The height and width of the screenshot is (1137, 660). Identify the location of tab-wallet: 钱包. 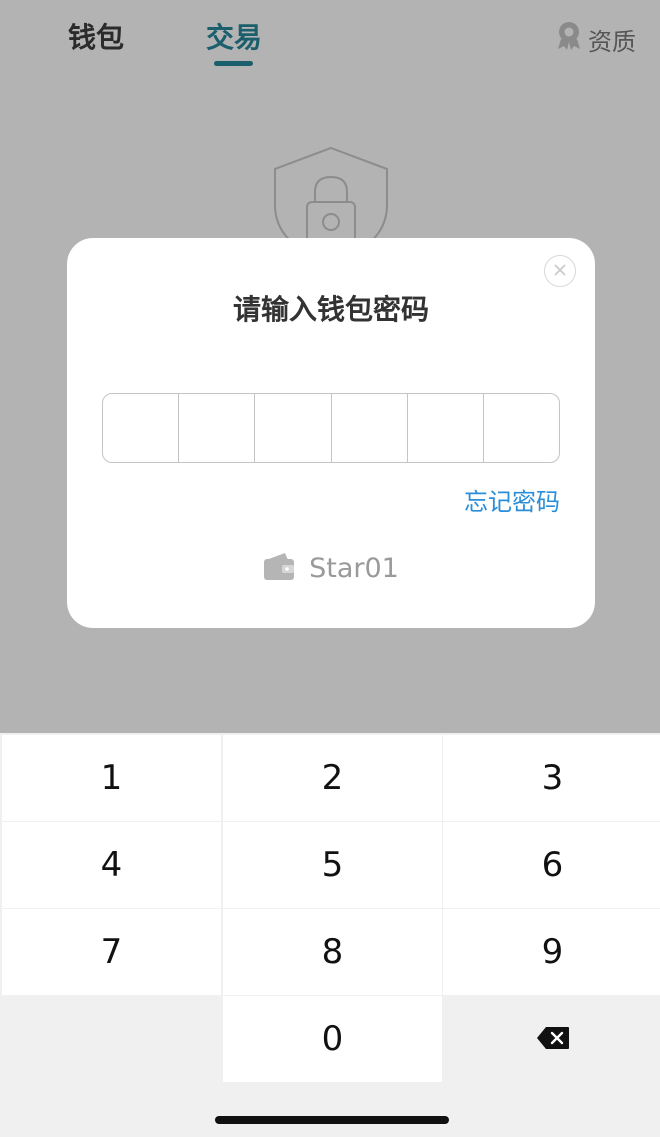
(96, 38).